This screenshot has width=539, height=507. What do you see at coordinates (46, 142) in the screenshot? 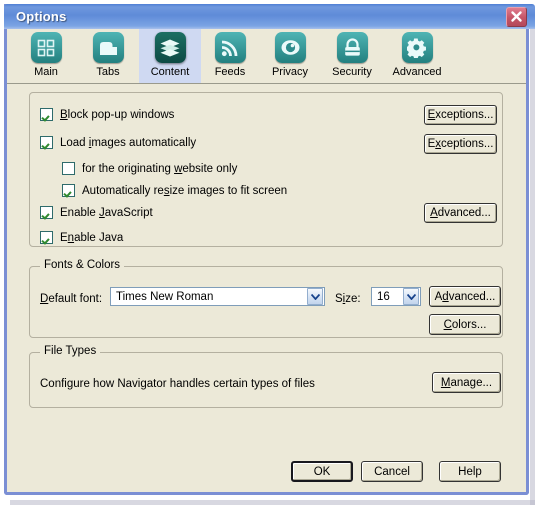
I see `checkbox-load-images` at bounding box center [46, 142].